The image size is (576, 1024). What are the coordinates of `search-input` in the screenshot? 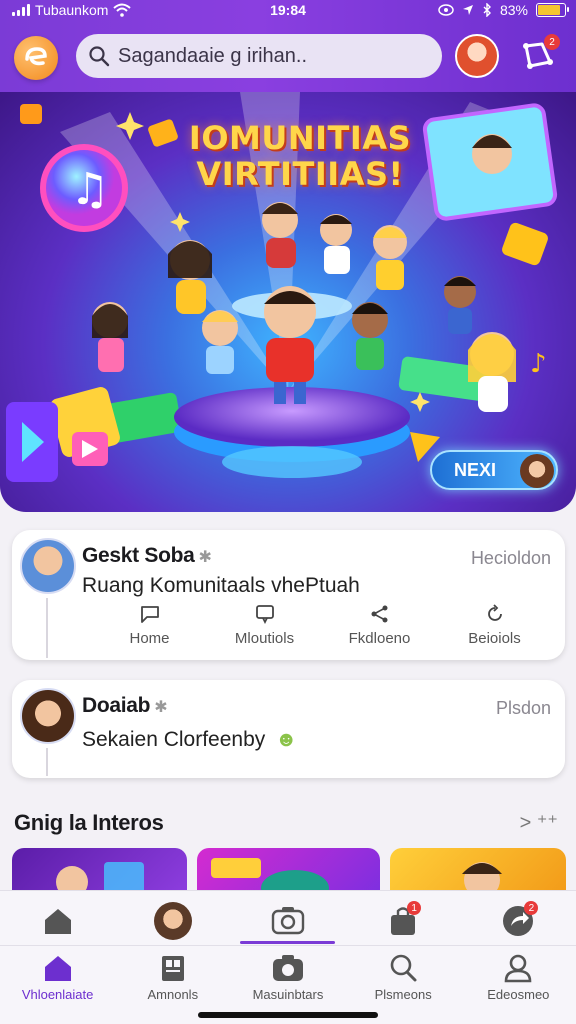 It's located at (268, 56).